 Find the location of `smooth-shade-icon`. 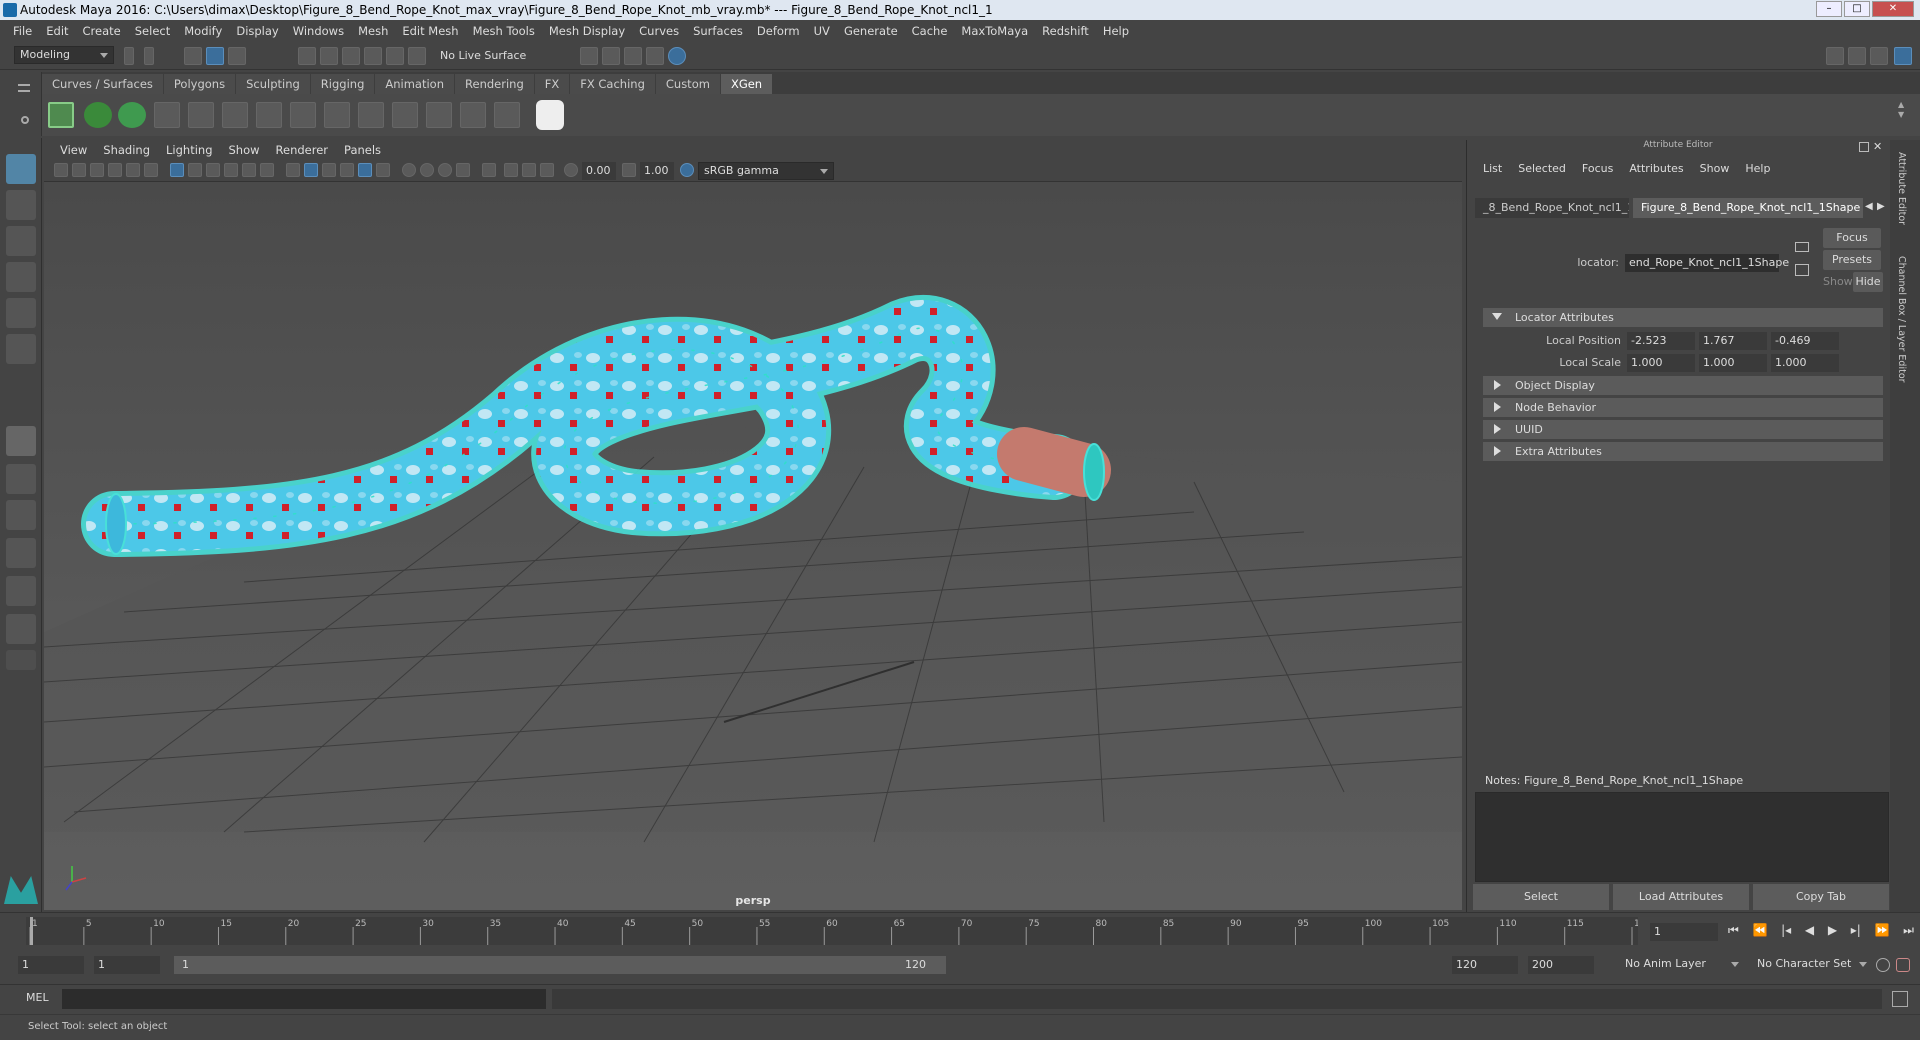

smooth-shade-icon is located at coordinates (311, 170).